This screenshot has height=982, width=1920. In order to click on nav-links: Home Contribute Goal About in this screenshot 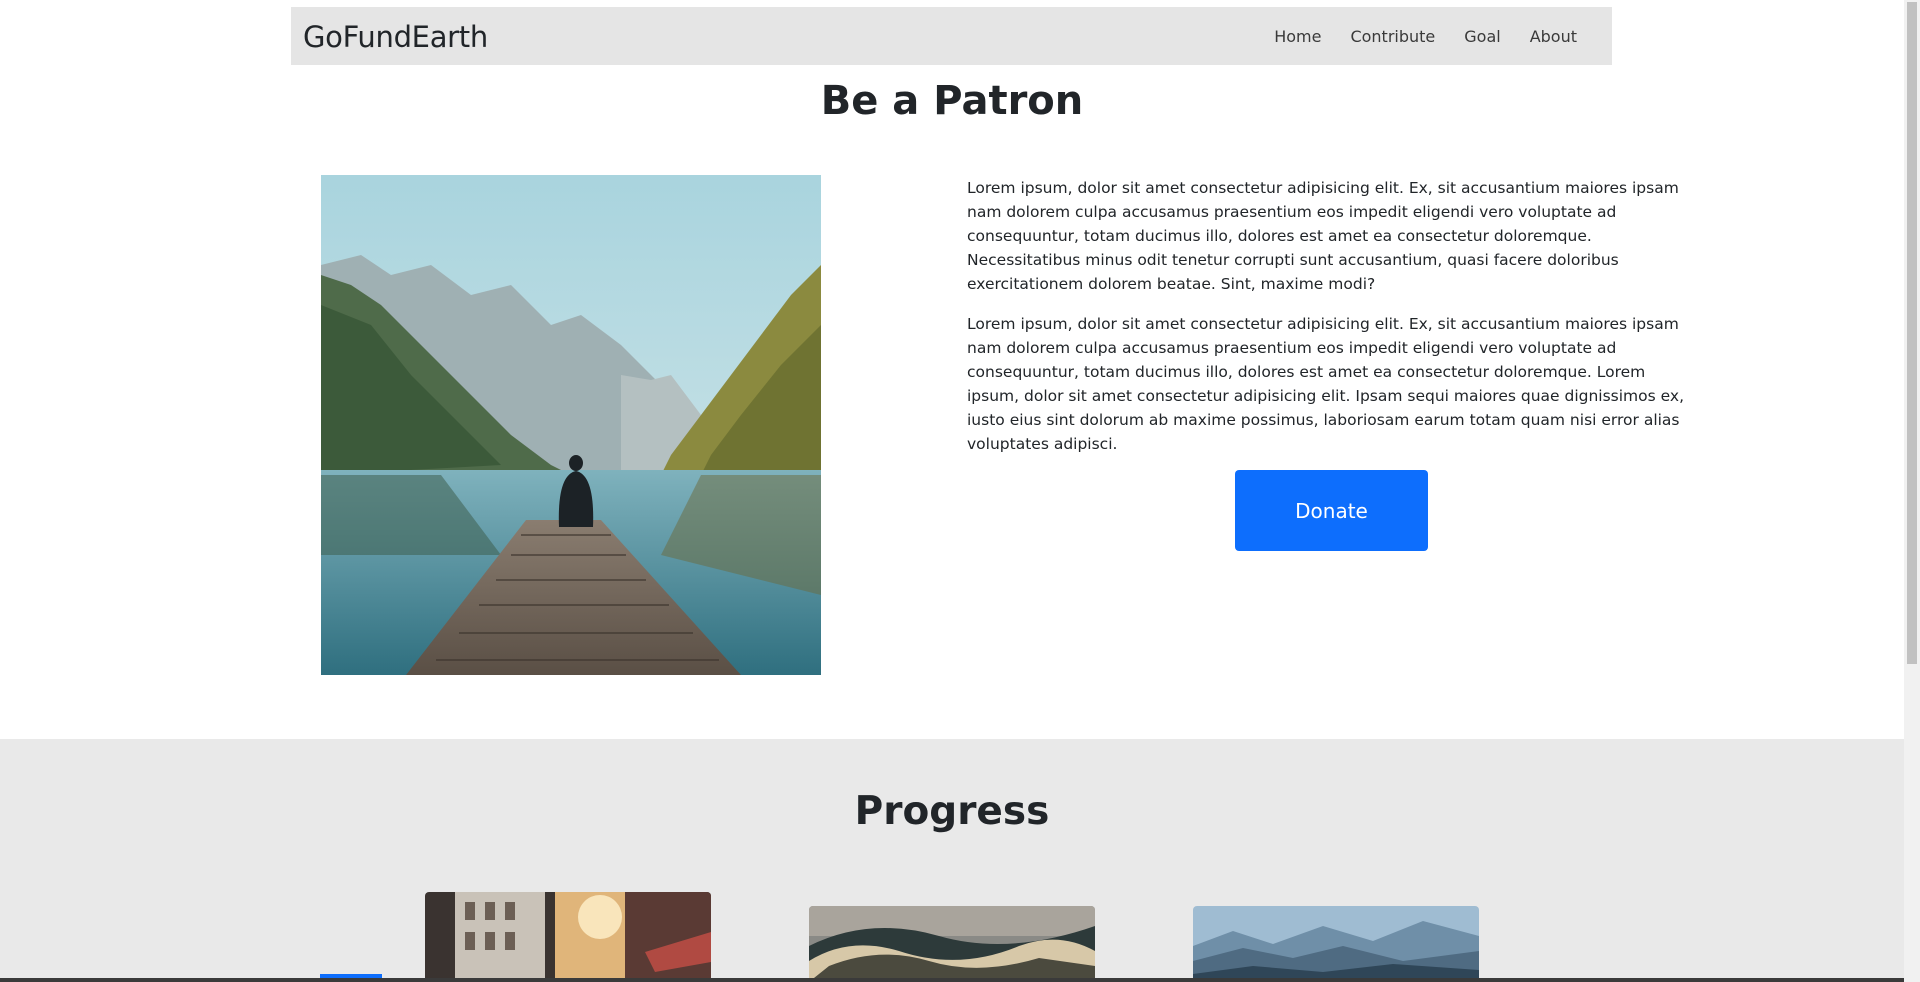, I will do `click(1411, 36)`.